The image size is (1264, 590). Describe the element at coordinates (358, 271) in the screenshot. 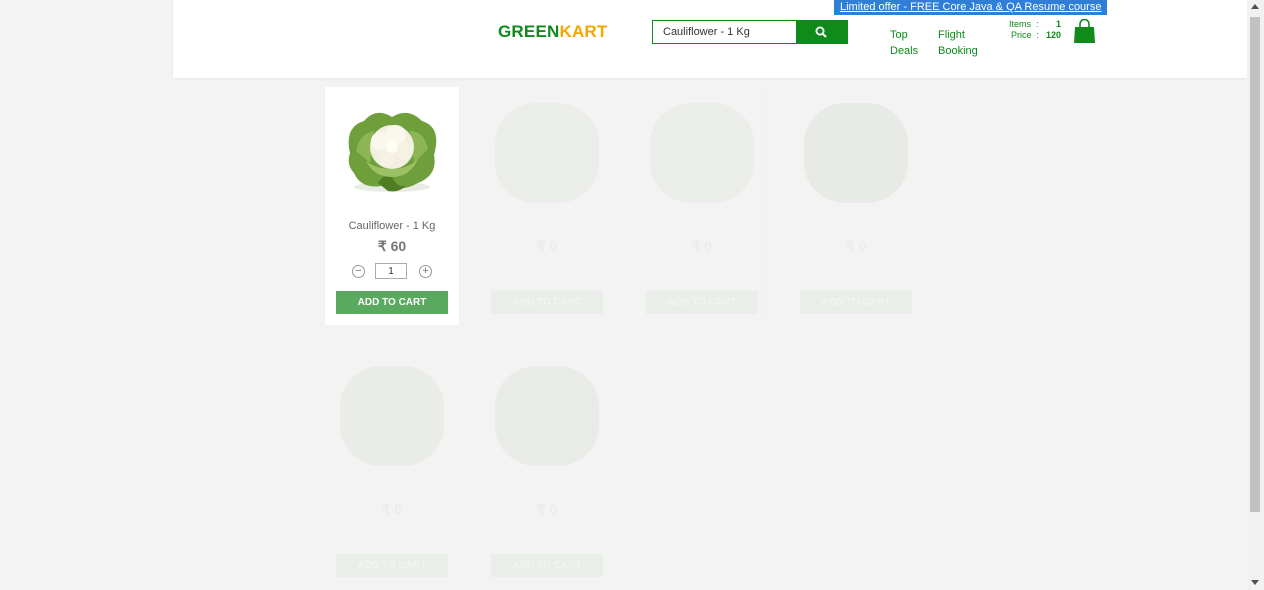

I see `decrement-button: −` at that location.